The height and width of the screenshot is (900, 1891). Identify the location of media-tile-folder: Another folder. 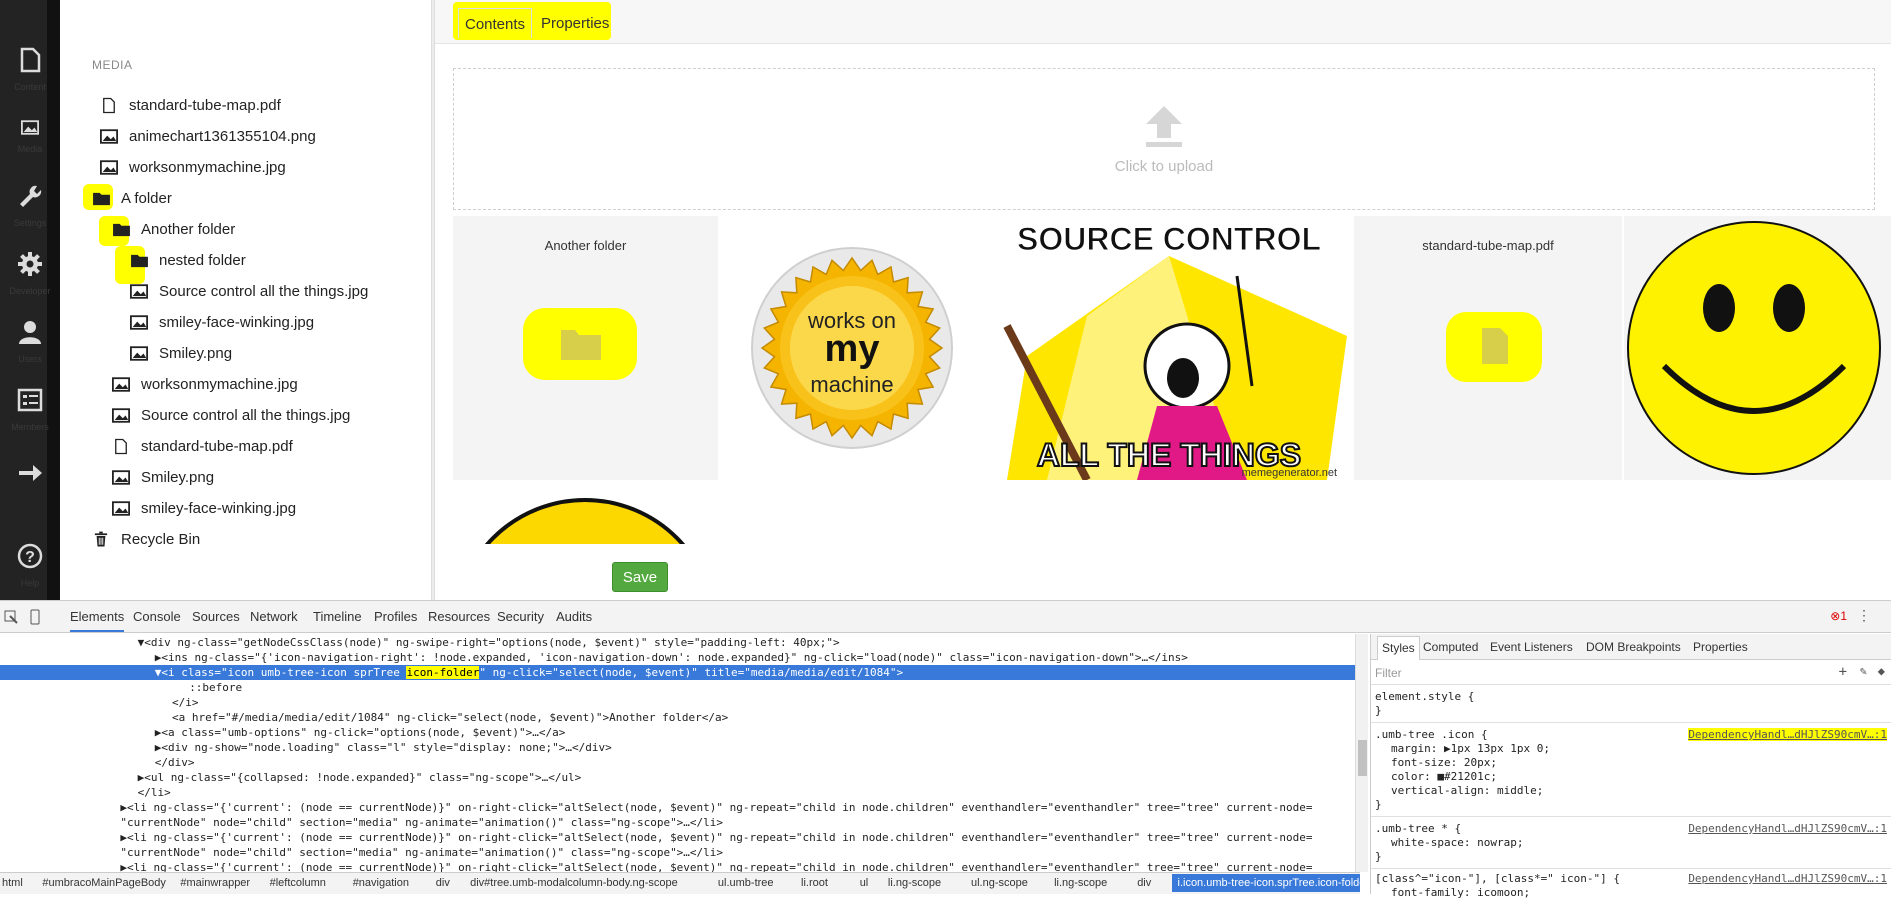
(585, 348).